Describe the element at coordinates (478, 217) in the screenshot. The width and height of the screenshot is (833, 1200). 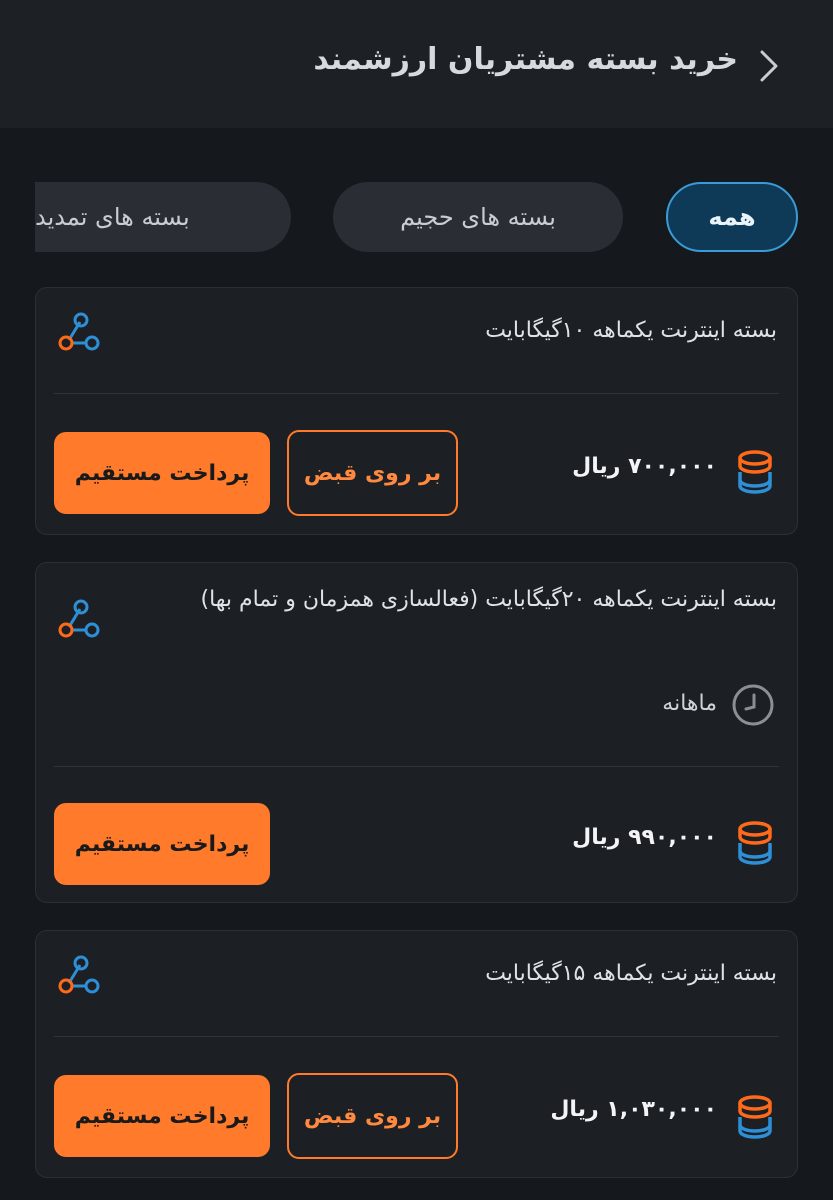
I see `filter-chip-volume: بسته های حجیم` at that location.